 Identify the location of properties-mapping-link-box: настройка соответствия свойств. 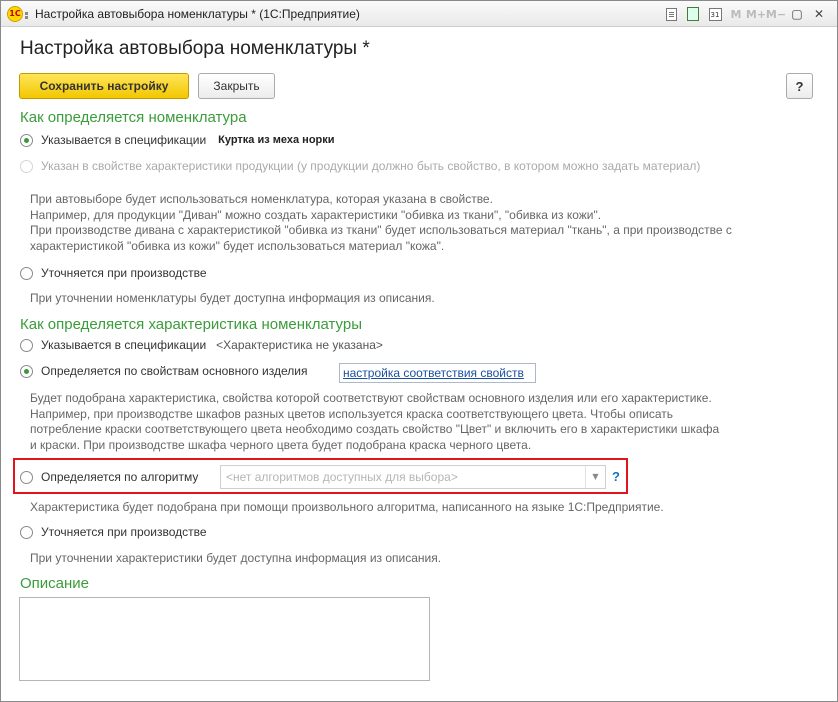
(437, 373).